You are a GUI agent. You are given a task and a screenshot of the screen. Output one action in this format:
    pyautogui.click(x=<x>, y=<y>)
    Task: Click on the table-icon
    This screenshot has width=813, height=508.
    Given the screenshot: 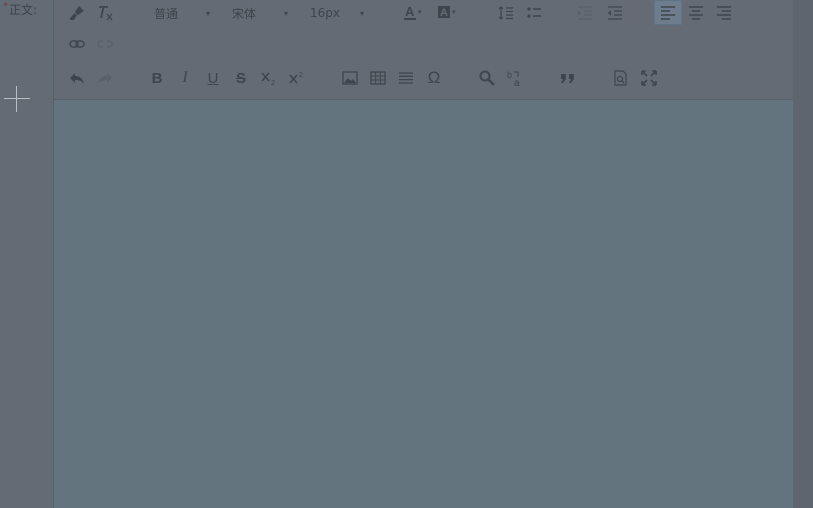 What is the action you would take?
    pyautogui.click(x=378, y=78)
    